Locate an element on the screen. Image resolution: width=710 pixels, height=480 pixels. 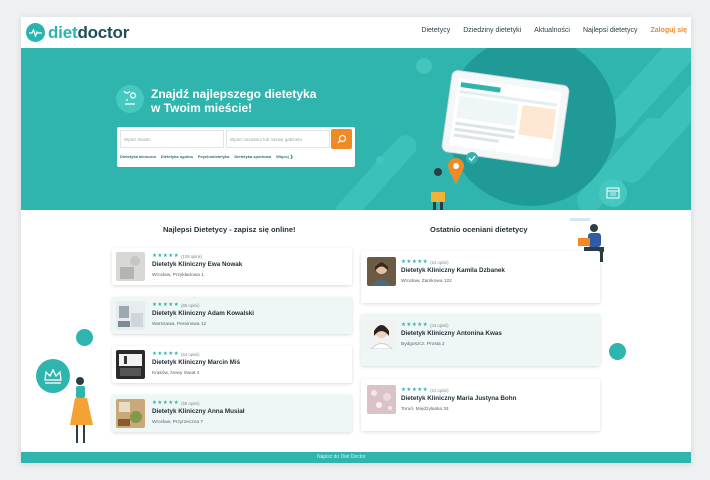
woman-illustration is located at coordinates (81, 410).